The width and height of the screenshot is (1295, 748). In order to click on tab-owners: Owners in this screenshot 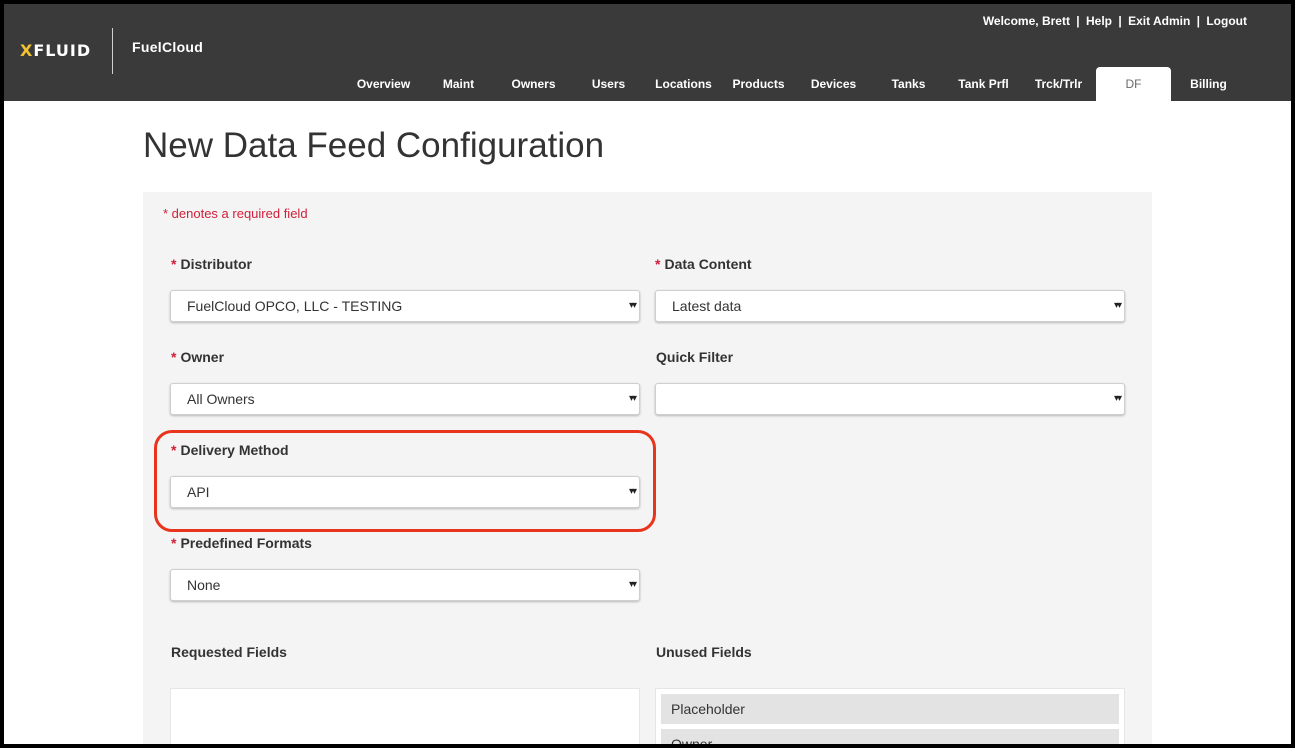, I will do `click(533, 84)`.